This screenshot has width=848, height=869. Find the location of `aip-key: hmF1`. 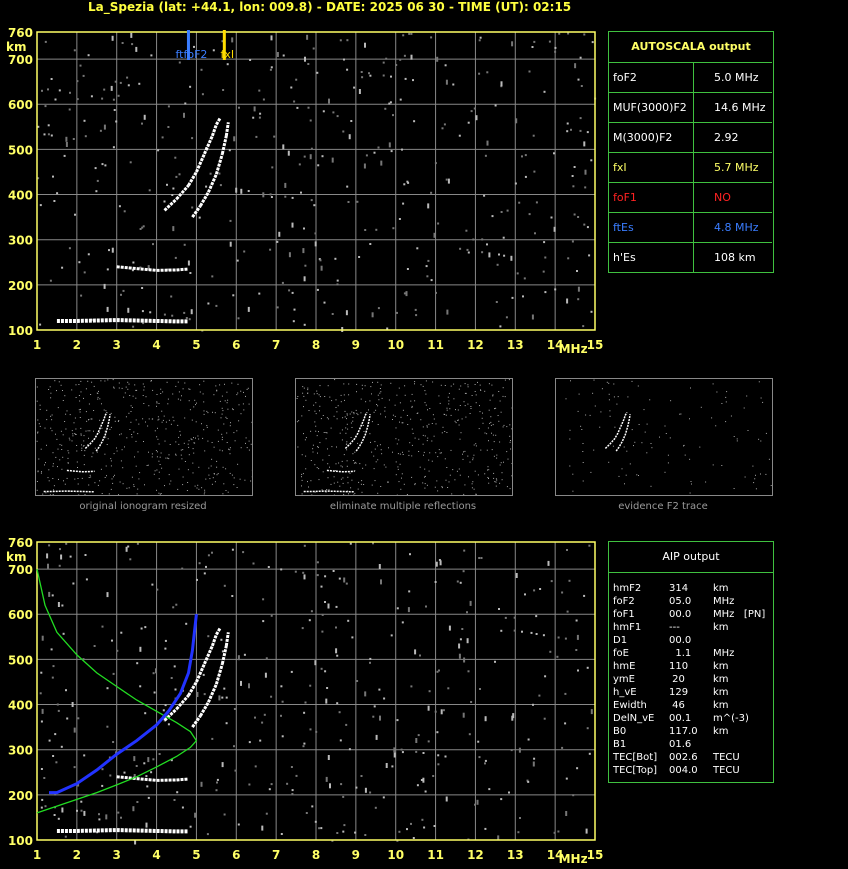

aip-key: hmF1 is located at coordinates (627, 627).